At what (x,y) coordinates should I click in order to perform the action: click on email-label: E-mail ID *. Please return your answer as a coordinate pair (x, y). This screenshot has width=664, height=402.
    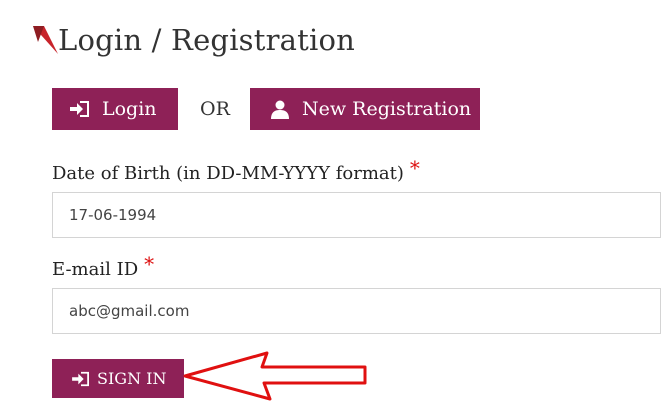
    Looking at the image, I should click on (103, 266).